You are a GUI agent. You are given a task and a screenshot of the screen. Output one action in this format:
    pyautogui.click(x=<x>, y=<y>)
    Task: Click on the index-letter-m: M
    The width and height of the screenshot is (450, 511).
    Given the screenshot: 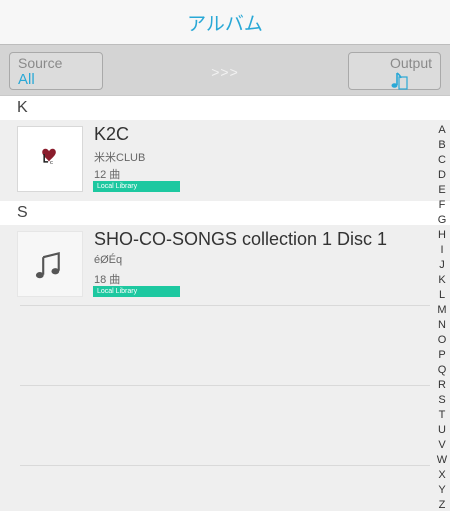 What is the action you would take?
    pyautogui.click(x=442, y=310)
    